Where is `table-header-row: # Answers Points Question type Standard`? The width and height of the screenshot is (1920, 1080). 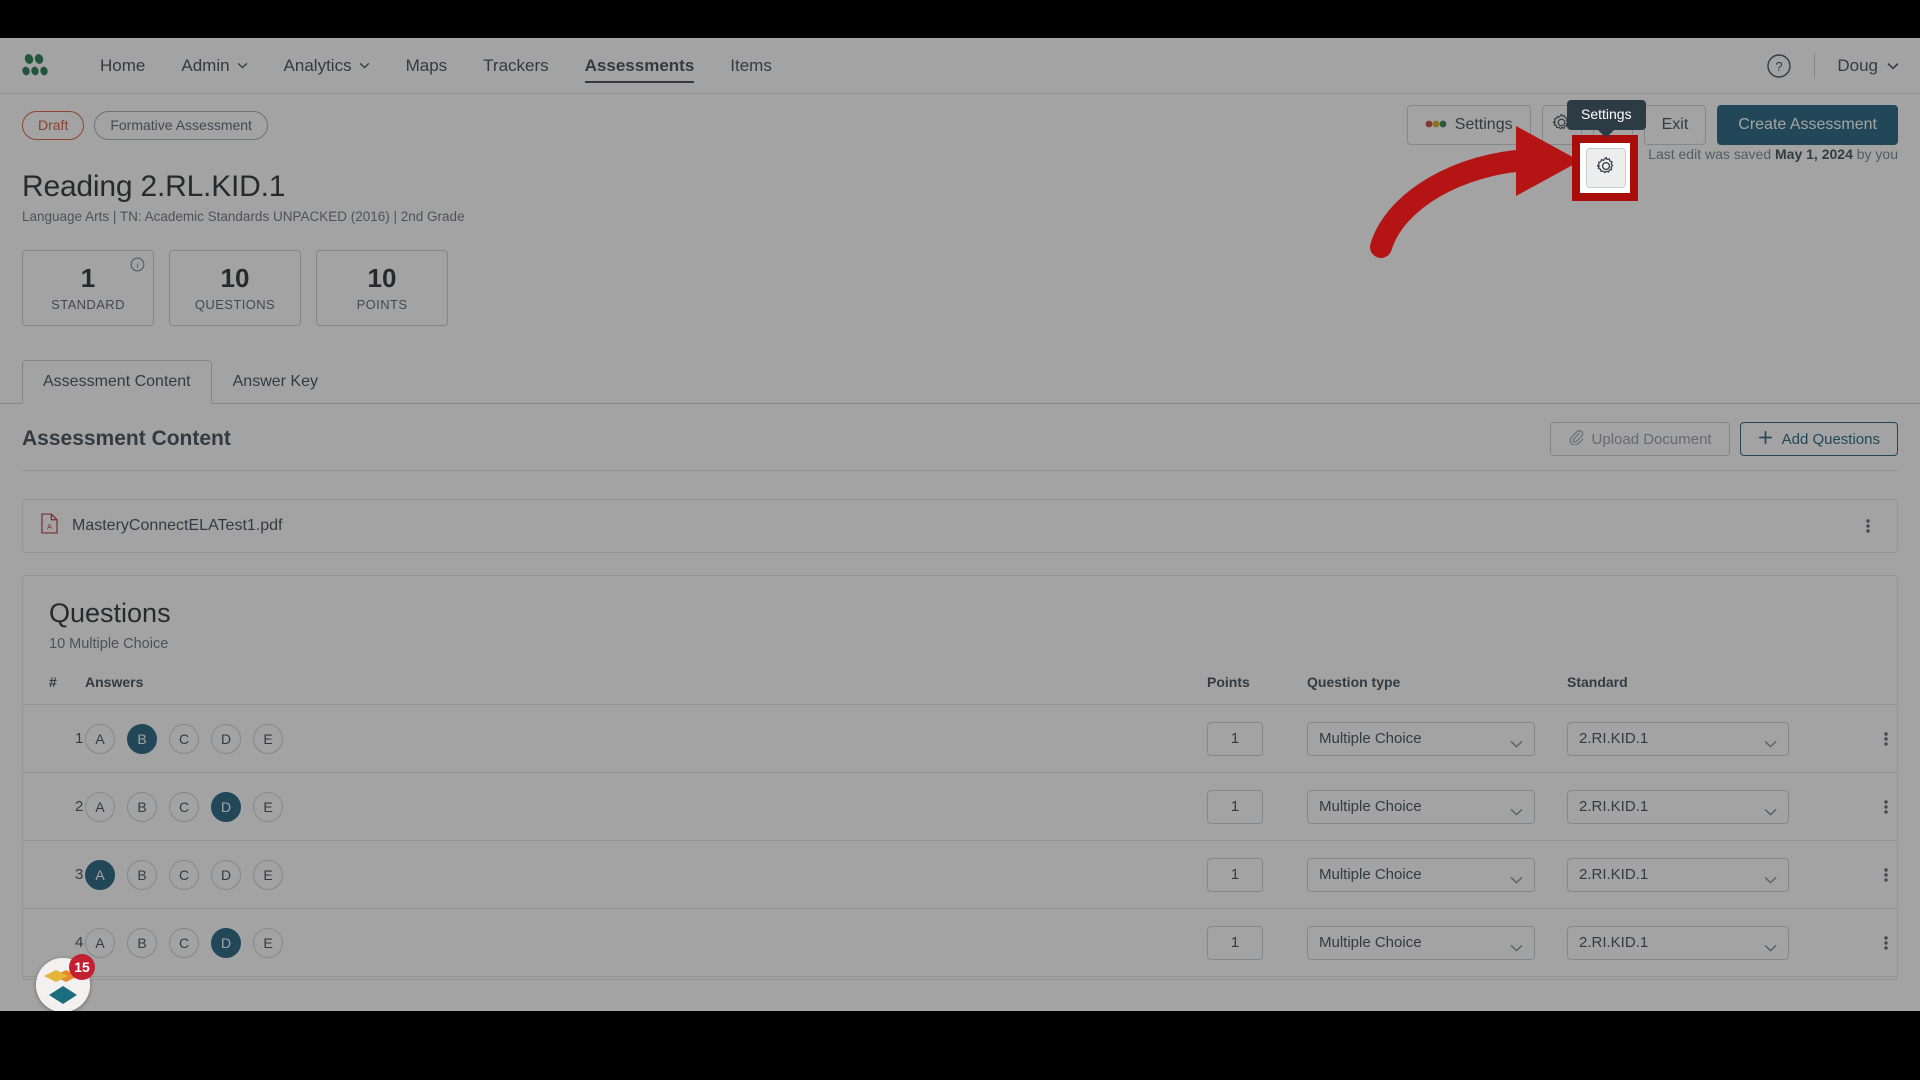
table-header-row: # Answers Points Question type Standard is located at coordinates (960, 684).